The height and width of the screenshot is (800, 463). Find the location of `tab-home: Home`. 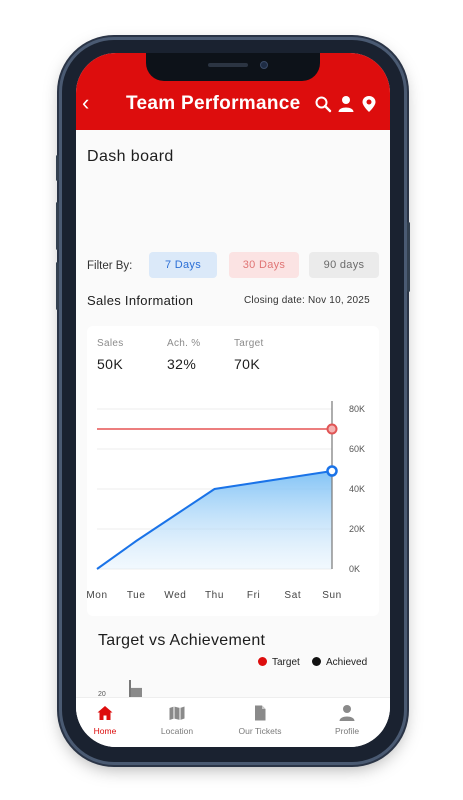

tab-home: Home is located at coordinates (110, 720).